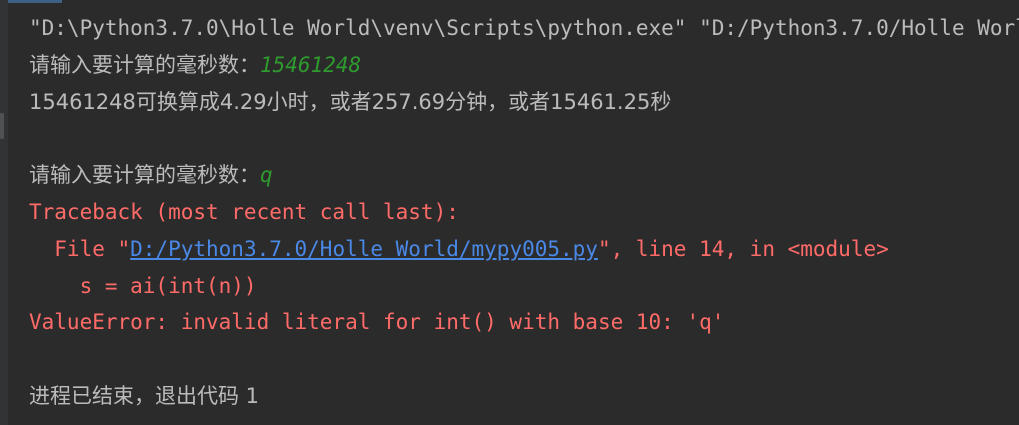 This screenshot has height=425, width=1019. I want to click on source-file-link: D:/Python3.7.0/Holle World/mypy005.py, so click(364, 249).